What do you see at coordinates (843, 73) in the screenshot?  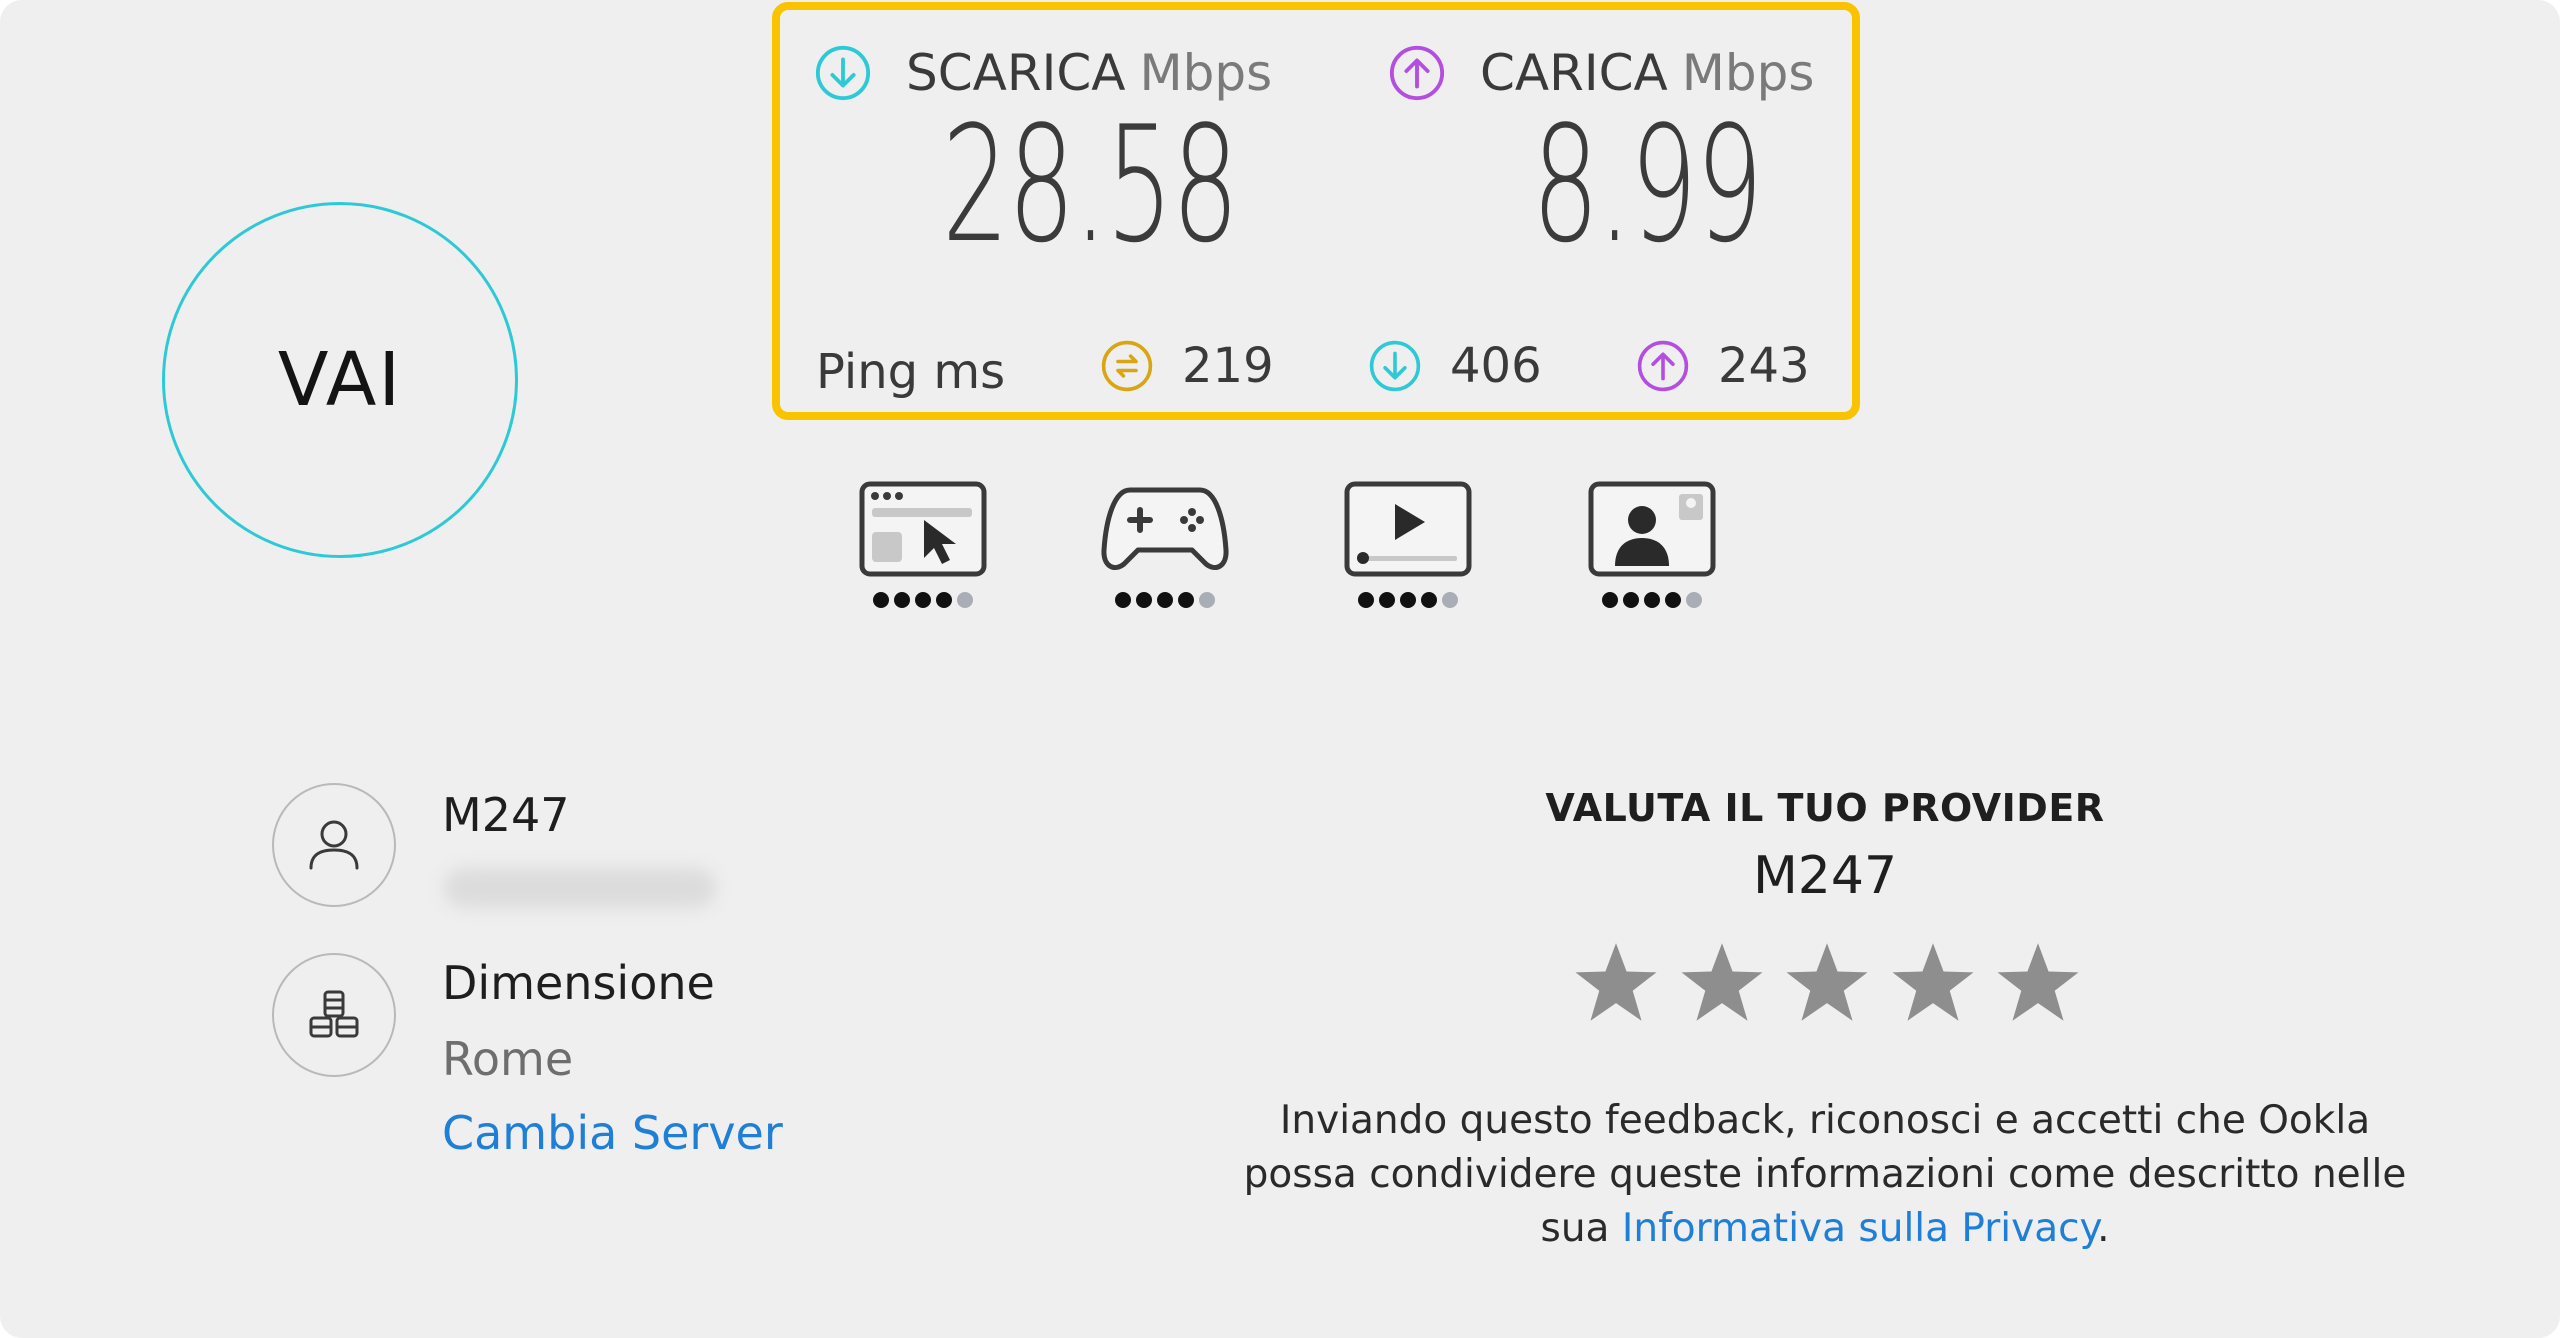 I see `download-arrow-icon` at bounding box center [843, 73].